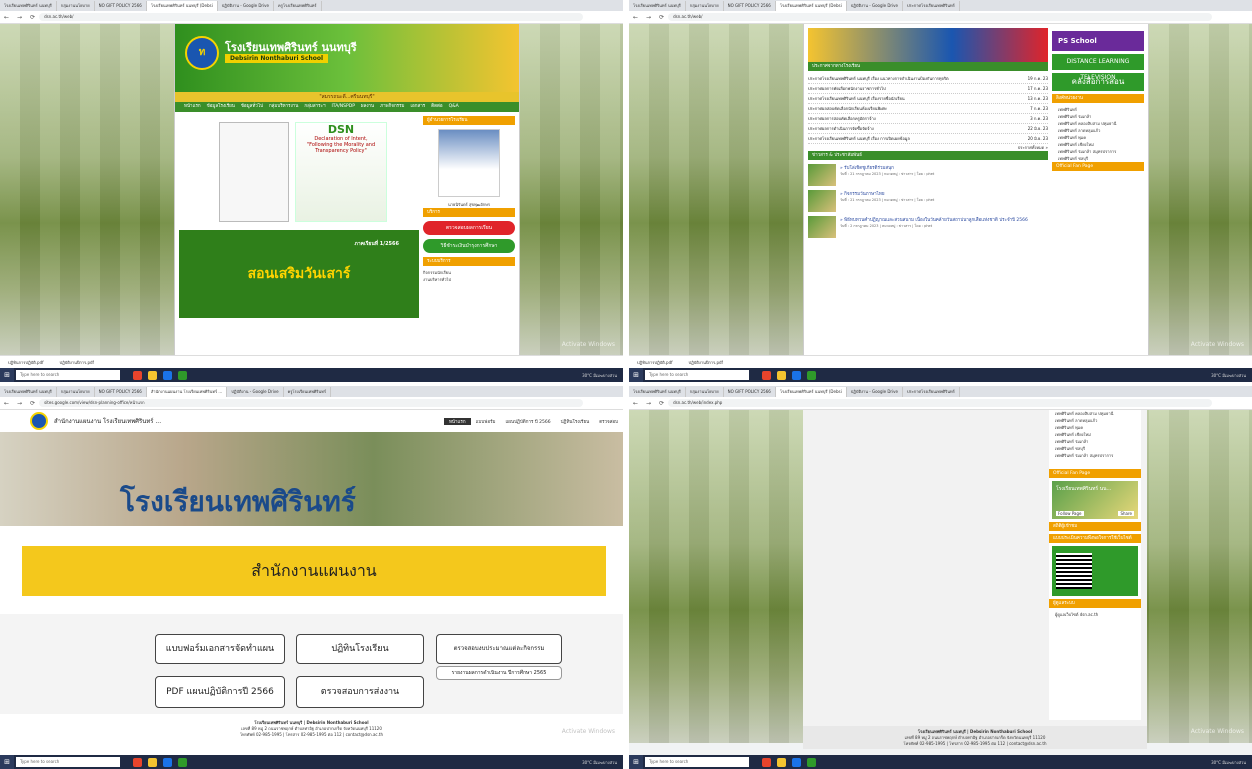  I want to click on menu-item: ITA/NSPDP, so click(342, 107).